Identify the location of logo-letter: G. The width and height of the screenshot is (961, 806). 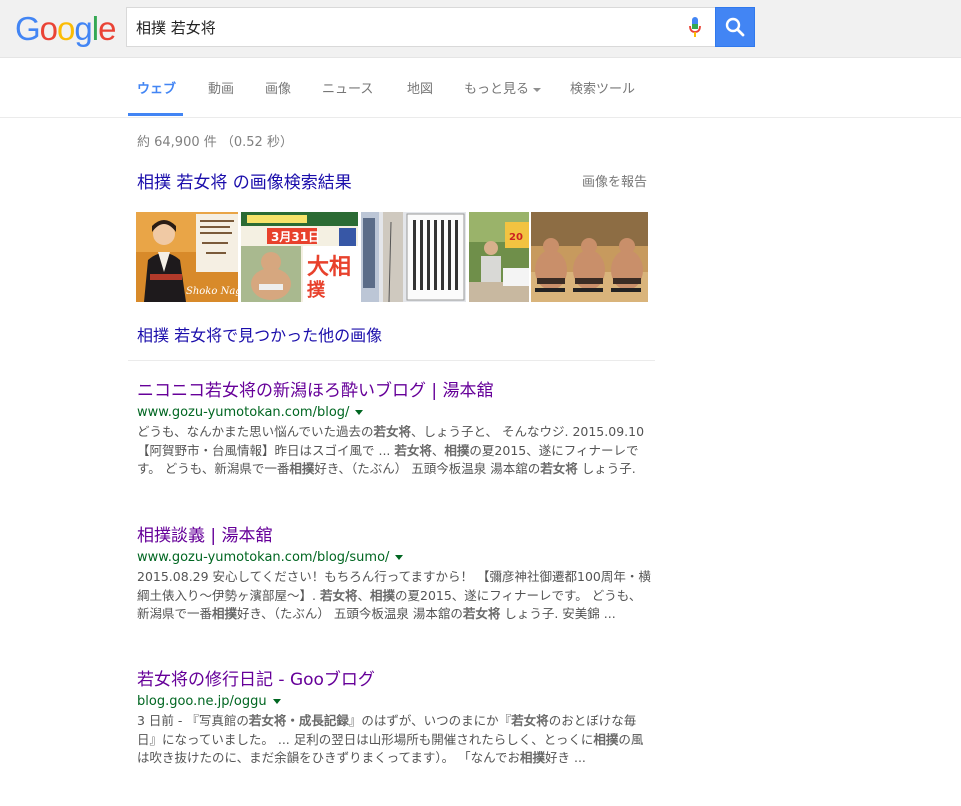
(28, 28).